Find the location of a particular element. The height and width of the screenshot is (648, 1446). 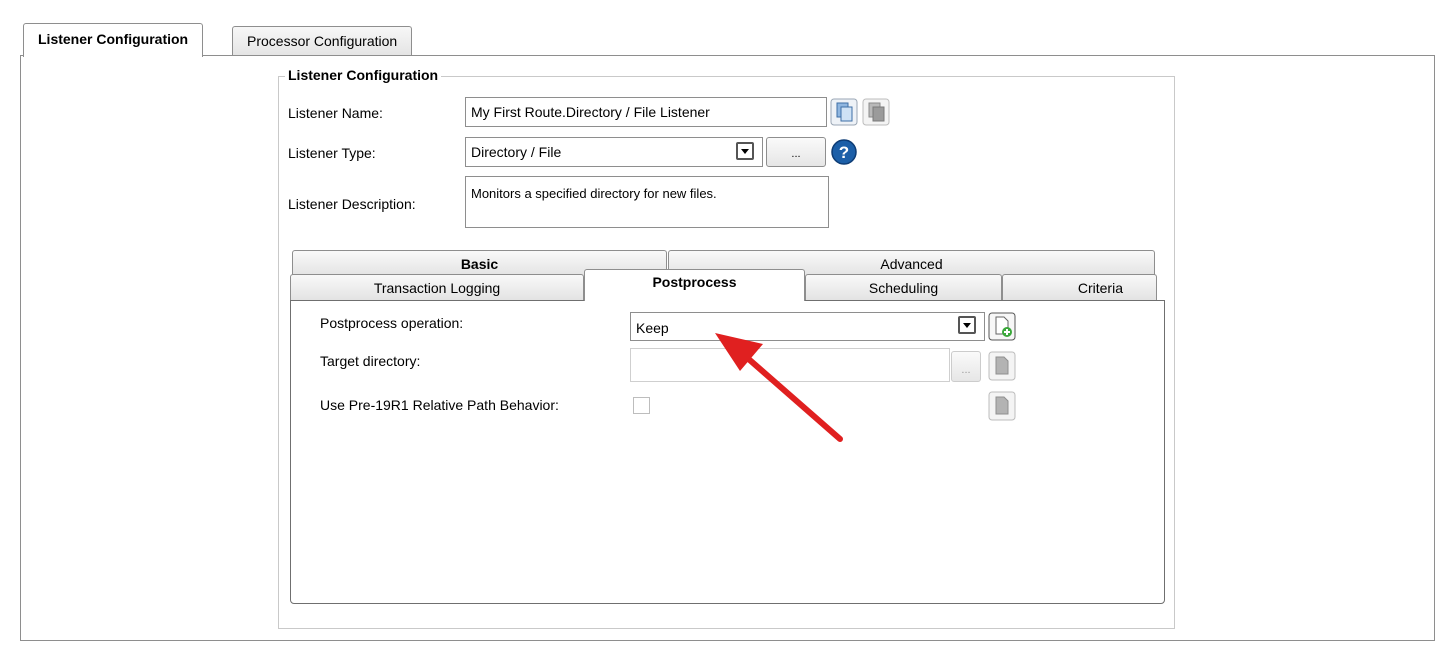

postprocess-operation-label: Postprocess operation: is located at coordinates (392, 323).